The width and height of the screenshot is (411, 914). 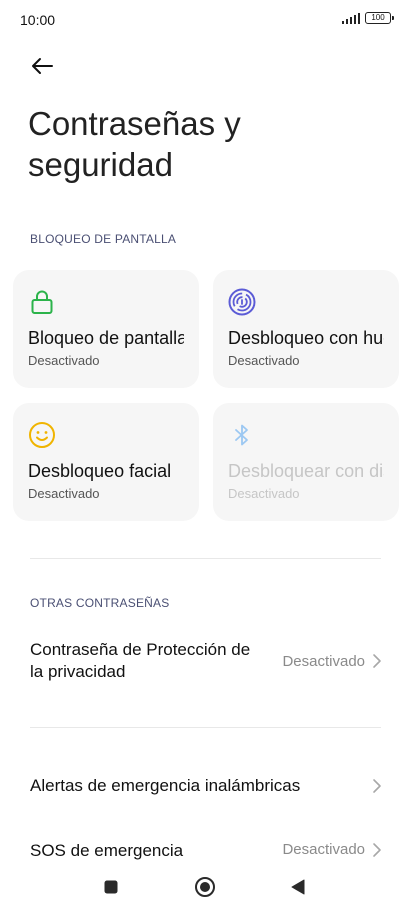 What do you see at coordinates (100, 603) in the screenshot?
I see `section-label-other-passwords: OTRAS CONTRASEÑAS` at bounding box center [100, 603].